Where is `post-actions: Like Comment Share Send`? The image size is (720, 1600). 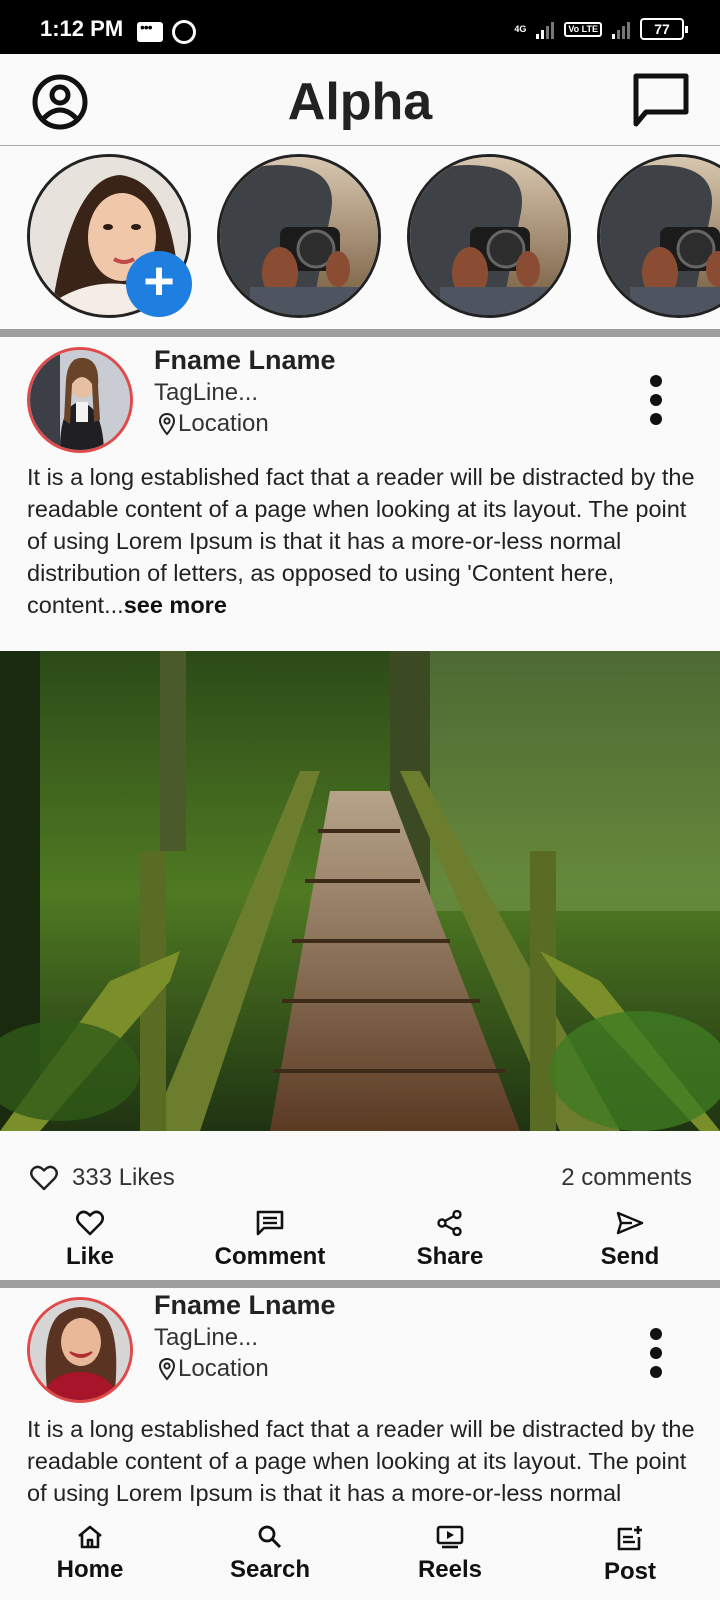
post-actions: Like Comment Share Send is located at coordinates (360, 1240).